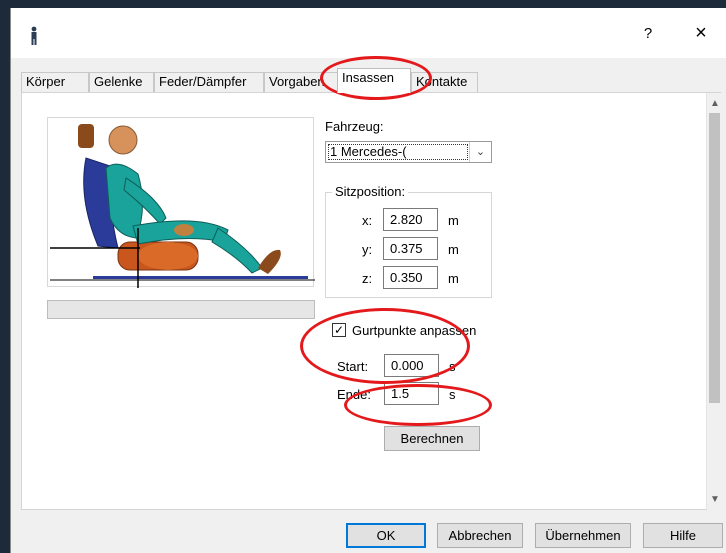 This screenshot has height=553, width=726. I want to click on y-unit: m, so click(453, 249).